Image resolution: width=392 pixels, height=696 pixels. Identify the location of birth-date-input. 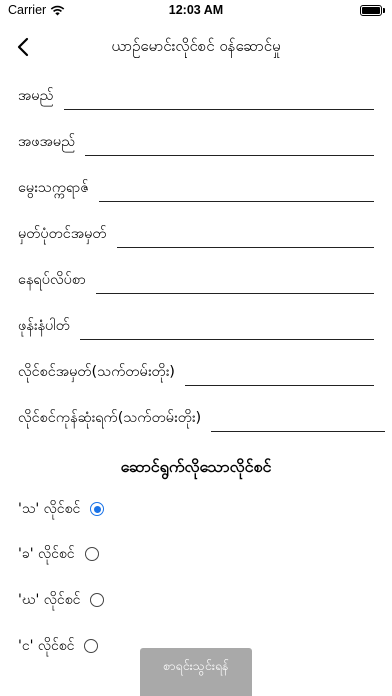
(236, 190).